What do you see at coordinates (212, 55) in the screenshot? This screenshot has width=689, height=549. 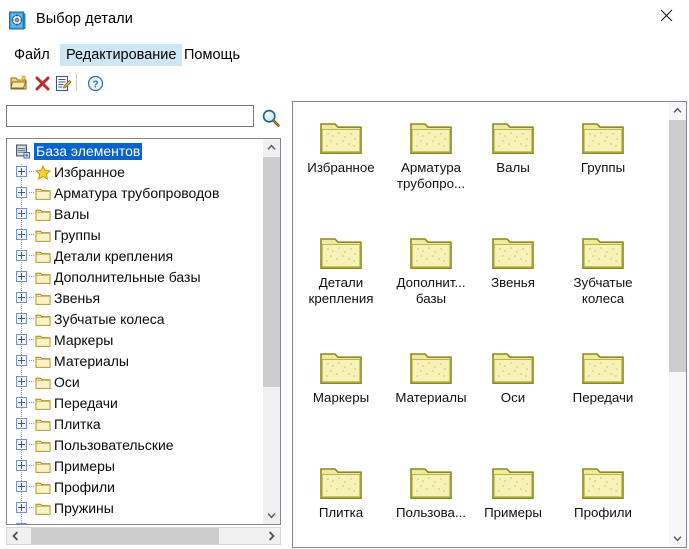 I see `menu-item-help: Помощь` at bounding box center [212, 55].